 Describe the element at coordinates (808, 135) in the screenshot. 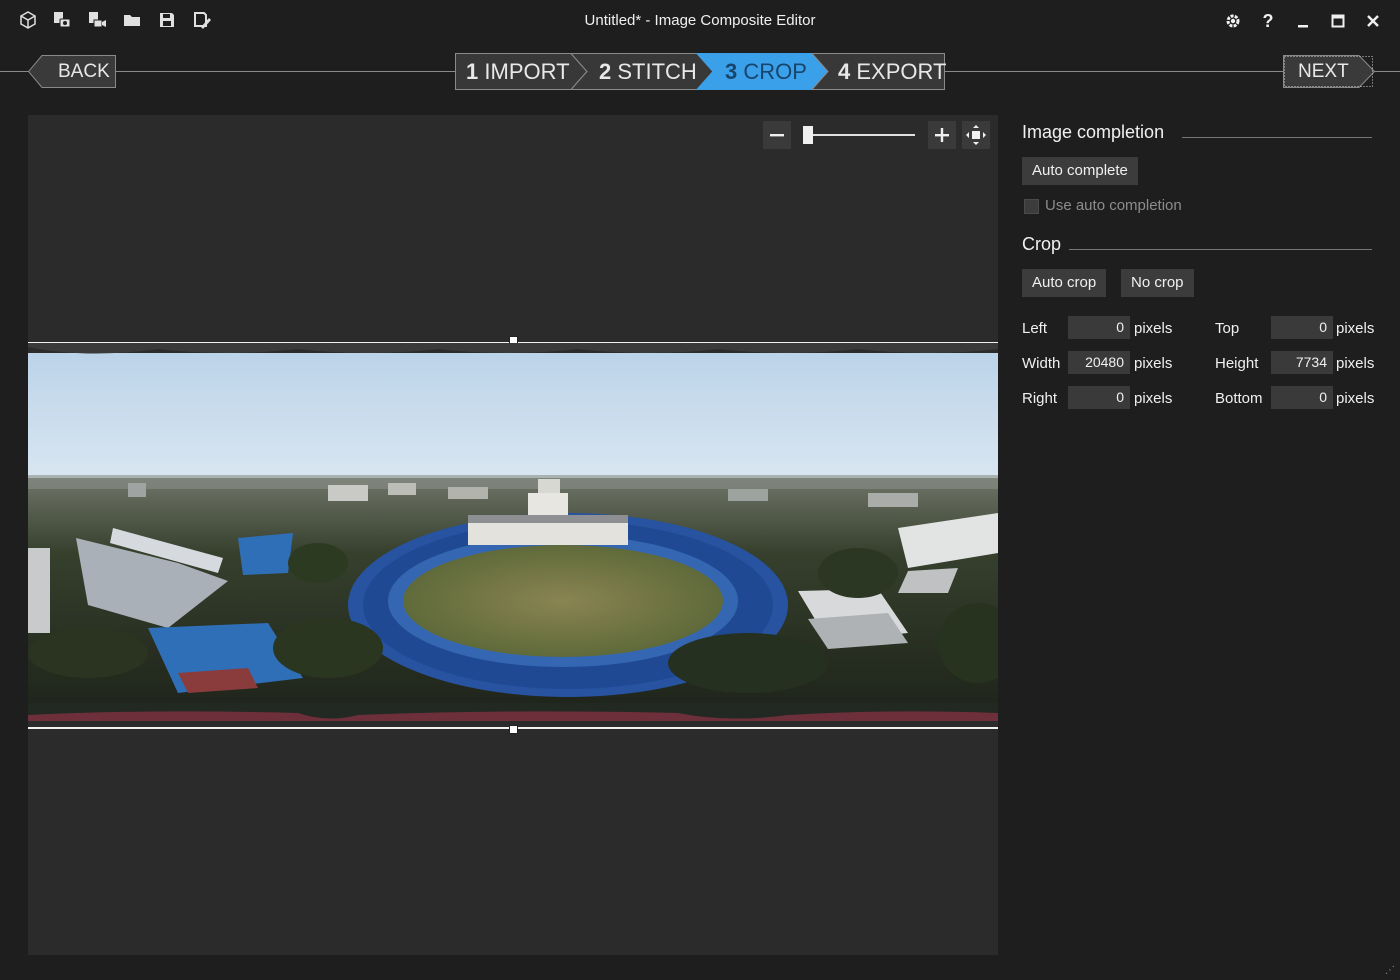

I see `zoom-slider-thumb` at that location.